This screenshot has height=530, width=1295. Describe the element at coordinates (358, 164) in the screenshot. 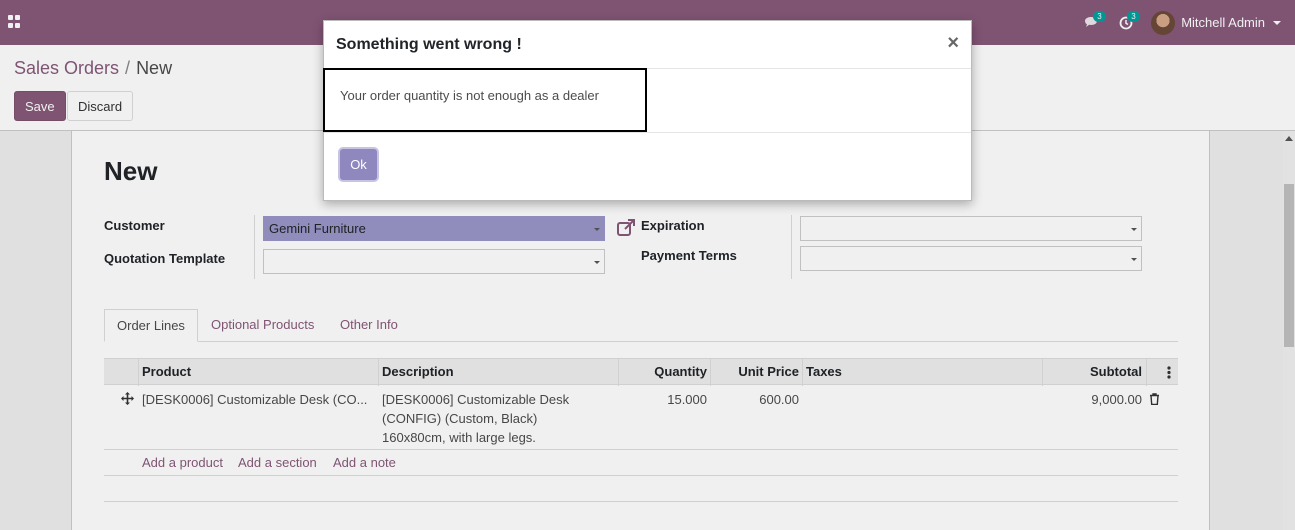

I see `ok-button: Ok` at that location.